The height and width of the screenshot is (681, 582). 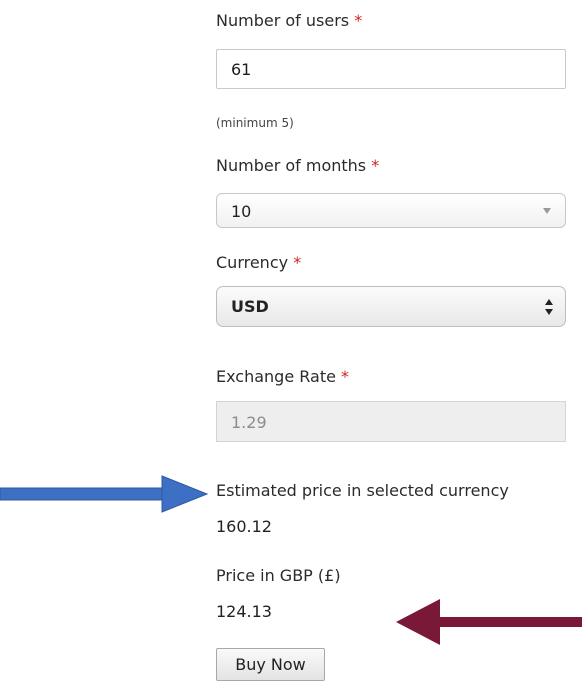 I want to click on months-required-mark: *, so click(x=375, y=165).